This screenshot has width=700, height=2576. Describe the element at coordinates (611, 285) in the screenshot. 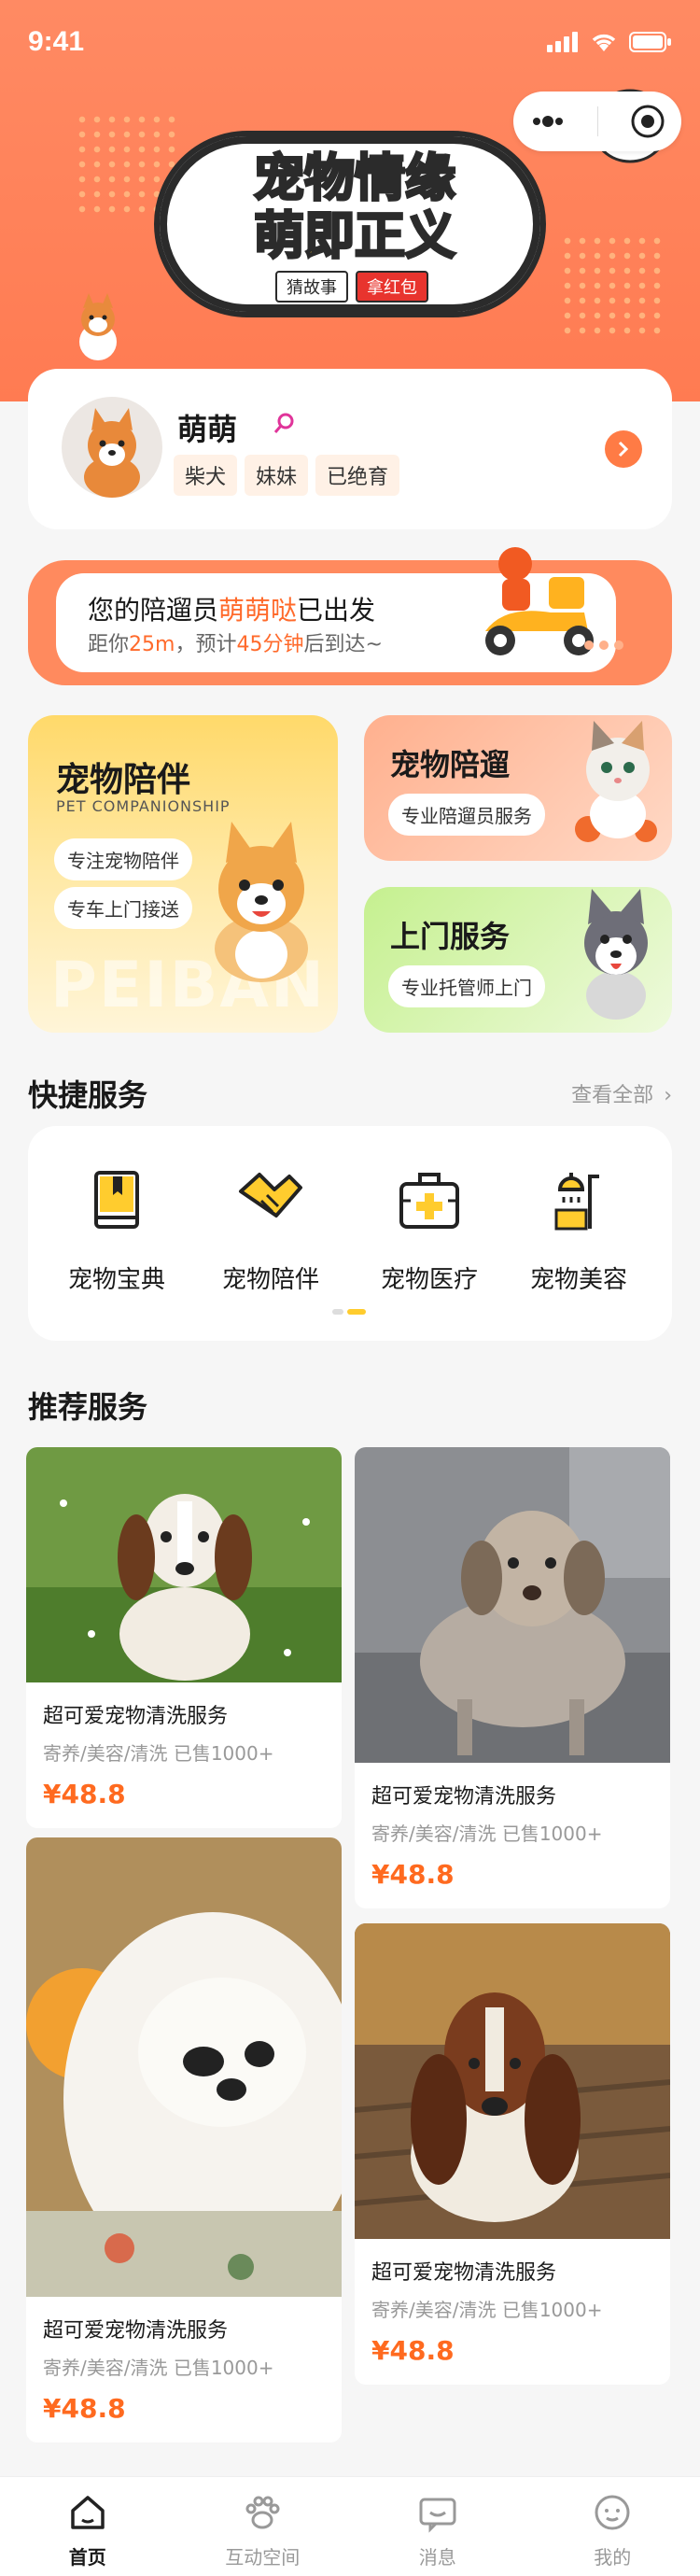

I see `decor-dots` at that location.